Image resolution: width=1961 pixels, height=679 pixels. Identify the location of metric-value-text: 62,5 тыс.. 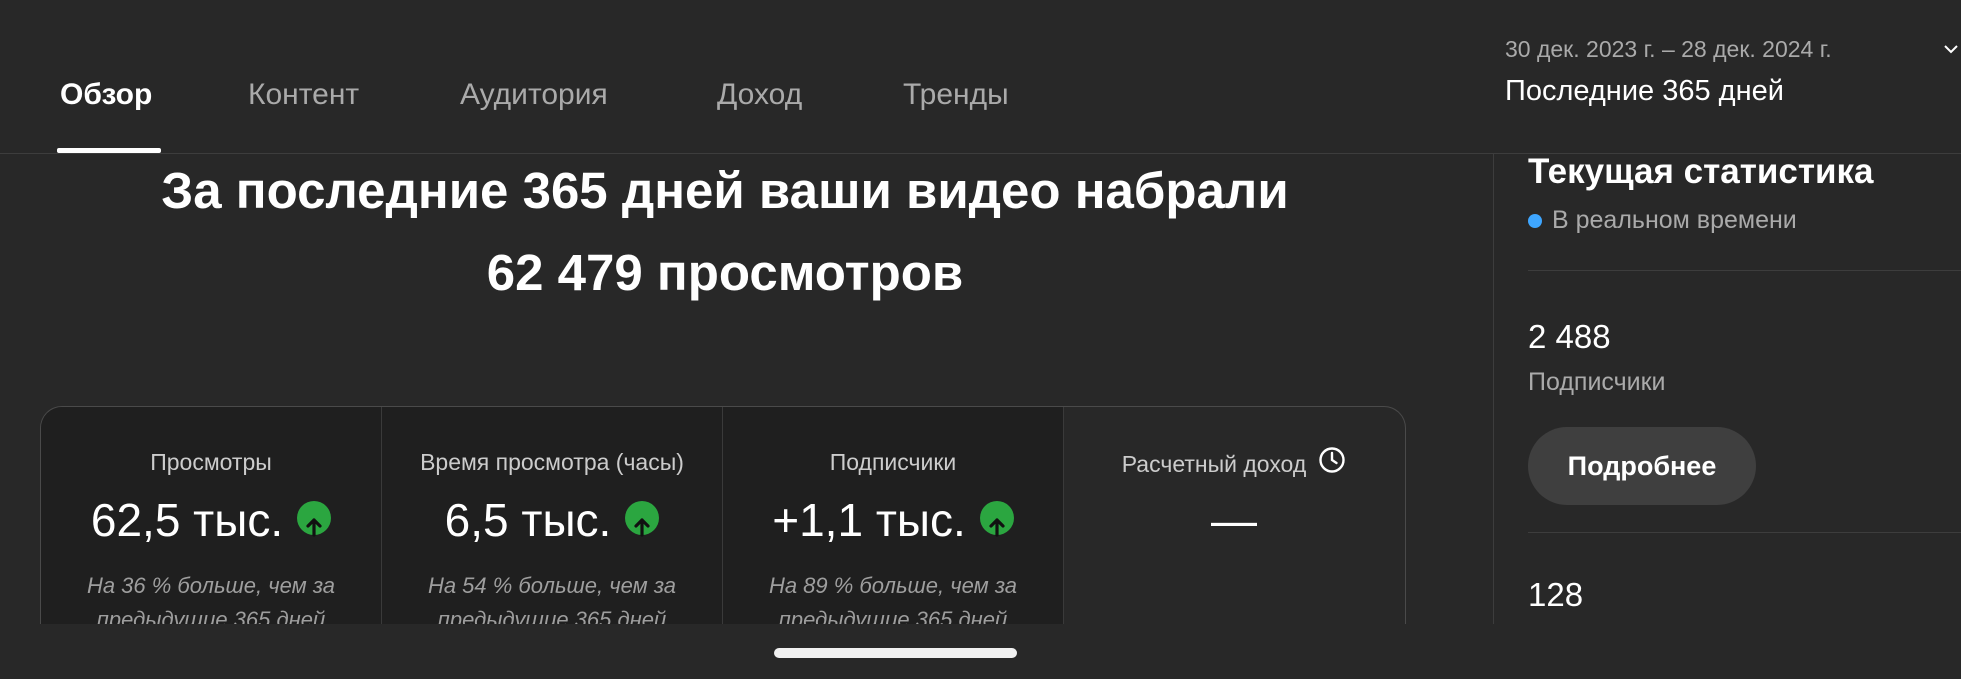
(187, 520).